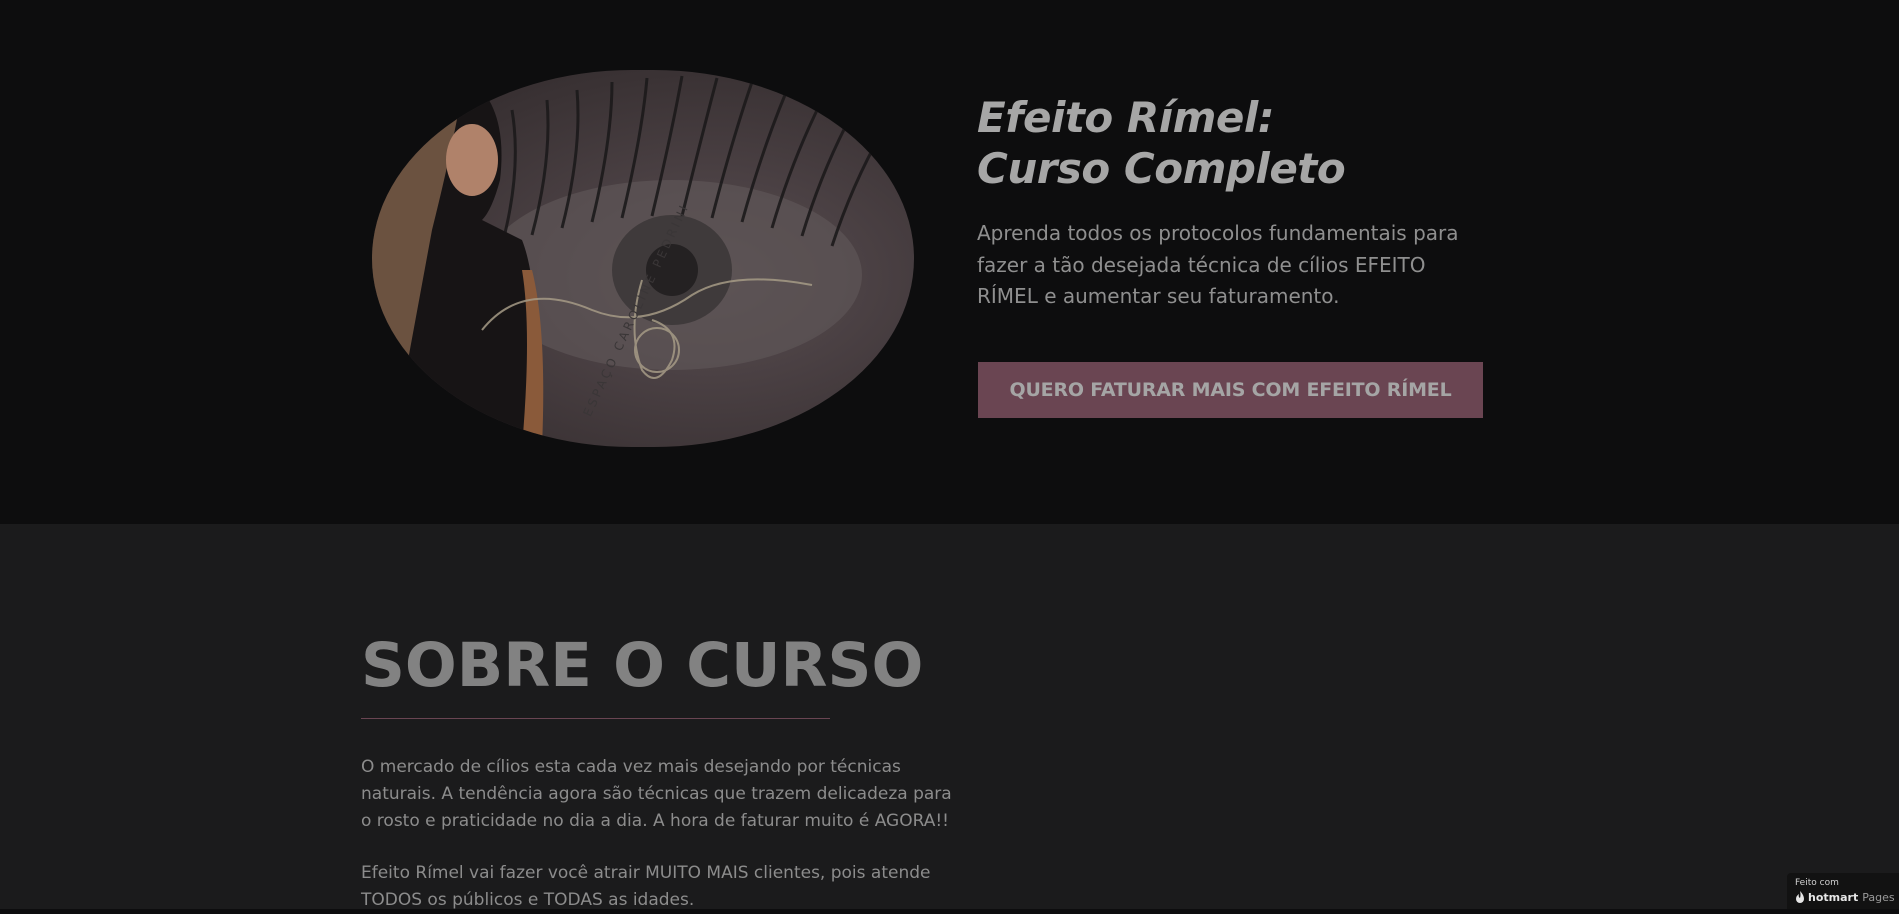 Image resolution: width=1899 pixels, height=914 pixels. I want to click on badge-bottom: hotmart Pages, so click(1845, 897).